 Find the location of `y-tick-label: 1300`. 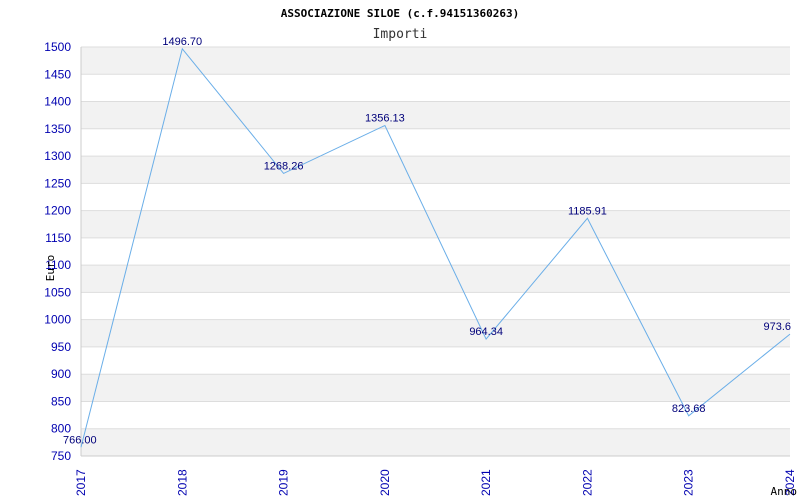

y-tick-label: 1300 is located at coordinates (57, 156).